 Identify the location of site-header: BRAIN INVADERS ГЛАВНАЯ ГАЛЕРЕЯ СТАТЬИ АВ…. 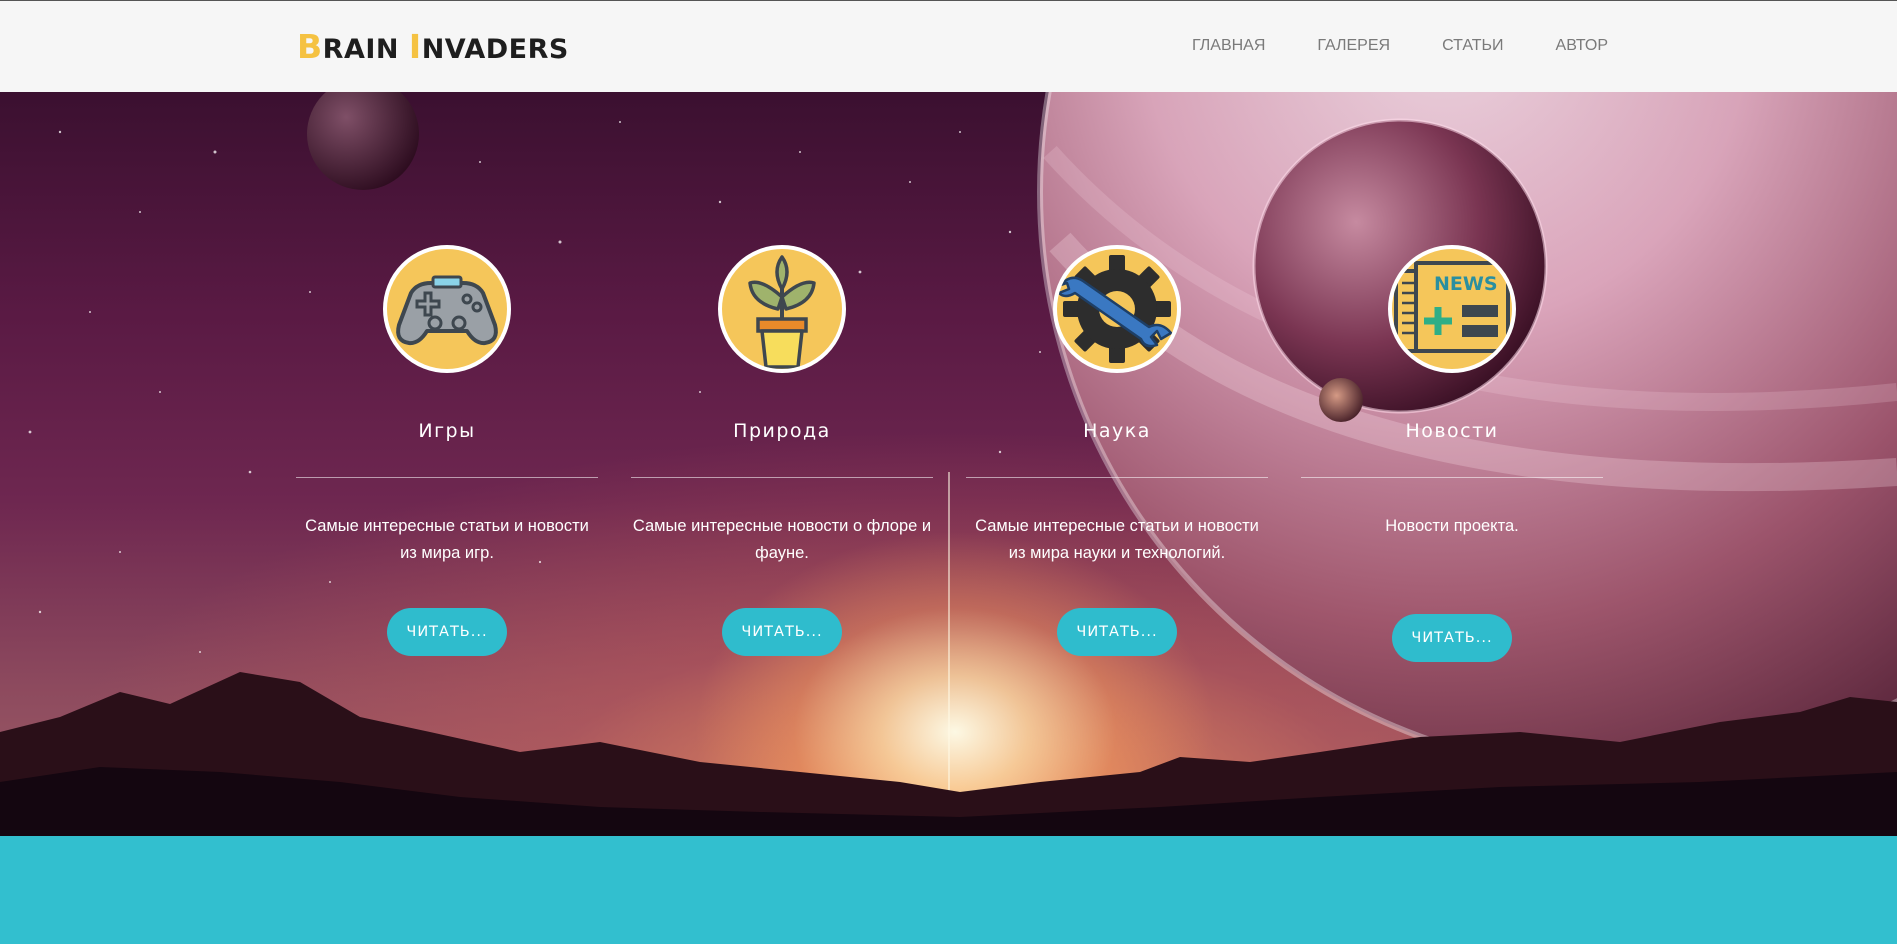
(948, 46).